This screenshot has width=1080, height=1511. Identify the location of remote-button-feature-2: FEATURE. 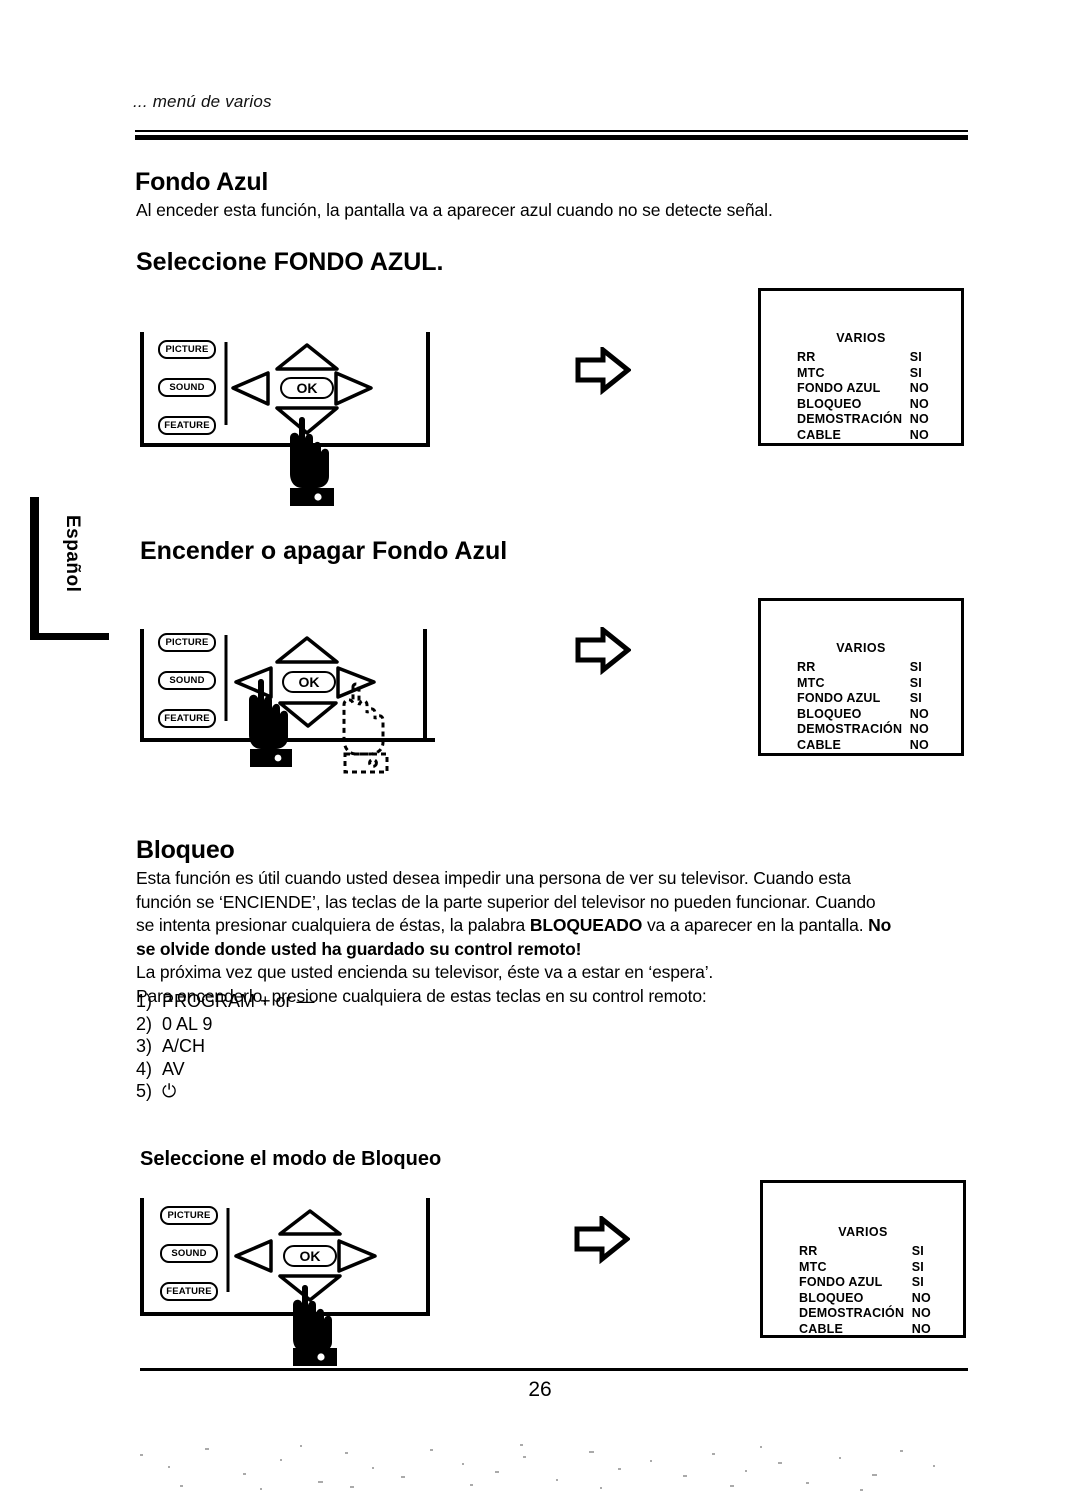
(187, 718).